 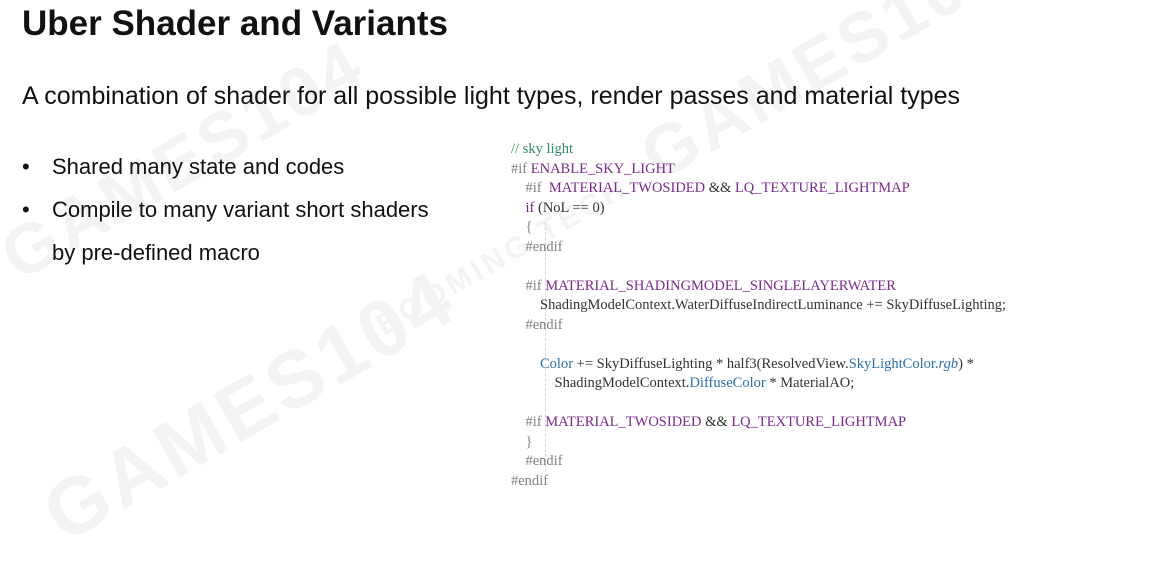 I want to click on code-line: {, so click(x=758, y=228).